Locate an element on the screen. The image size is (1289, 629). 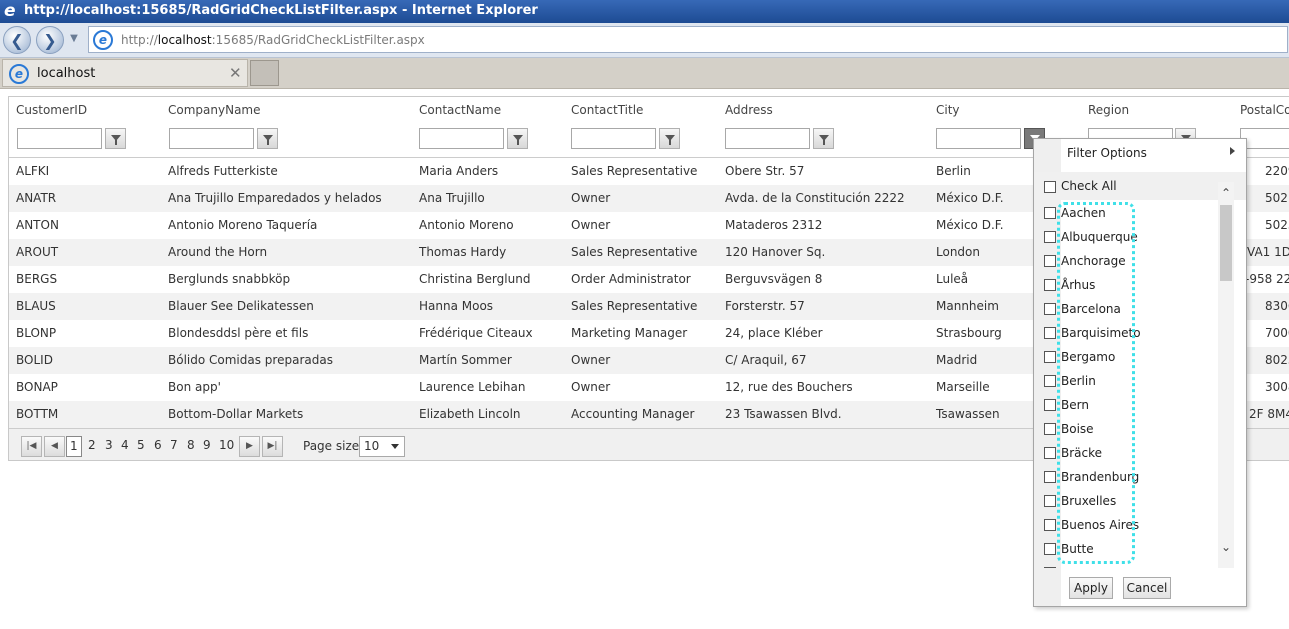
cell-contactname: Maria Anders is located at coordinates (459, 171).